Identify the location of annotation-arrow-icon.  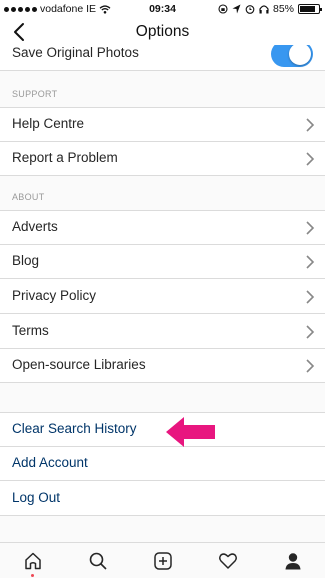
(190, 432).